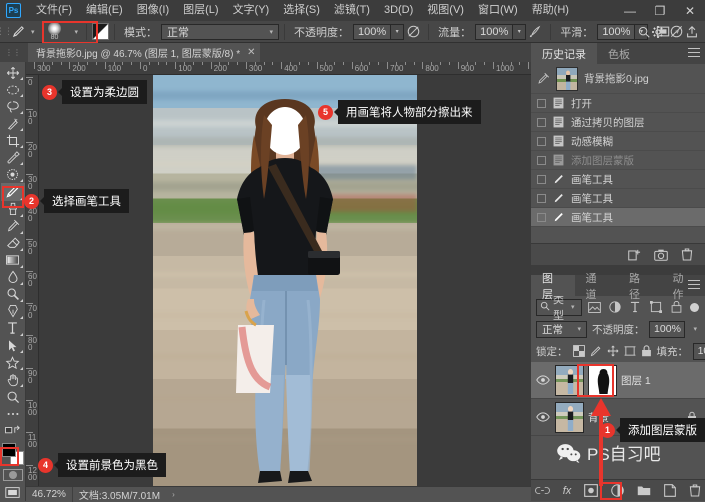 The width and height of the screenshot is (705, 502). Describe the element at coordinates (661, 255) in the screenshot. I see `create-snapshot-icon` at that location.